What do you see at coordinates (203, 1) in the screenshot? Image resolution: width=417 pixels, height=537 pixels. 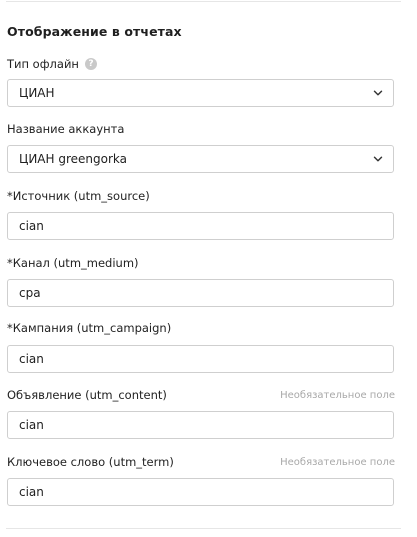 I see `top-divider` at bounding box center [203, 1].